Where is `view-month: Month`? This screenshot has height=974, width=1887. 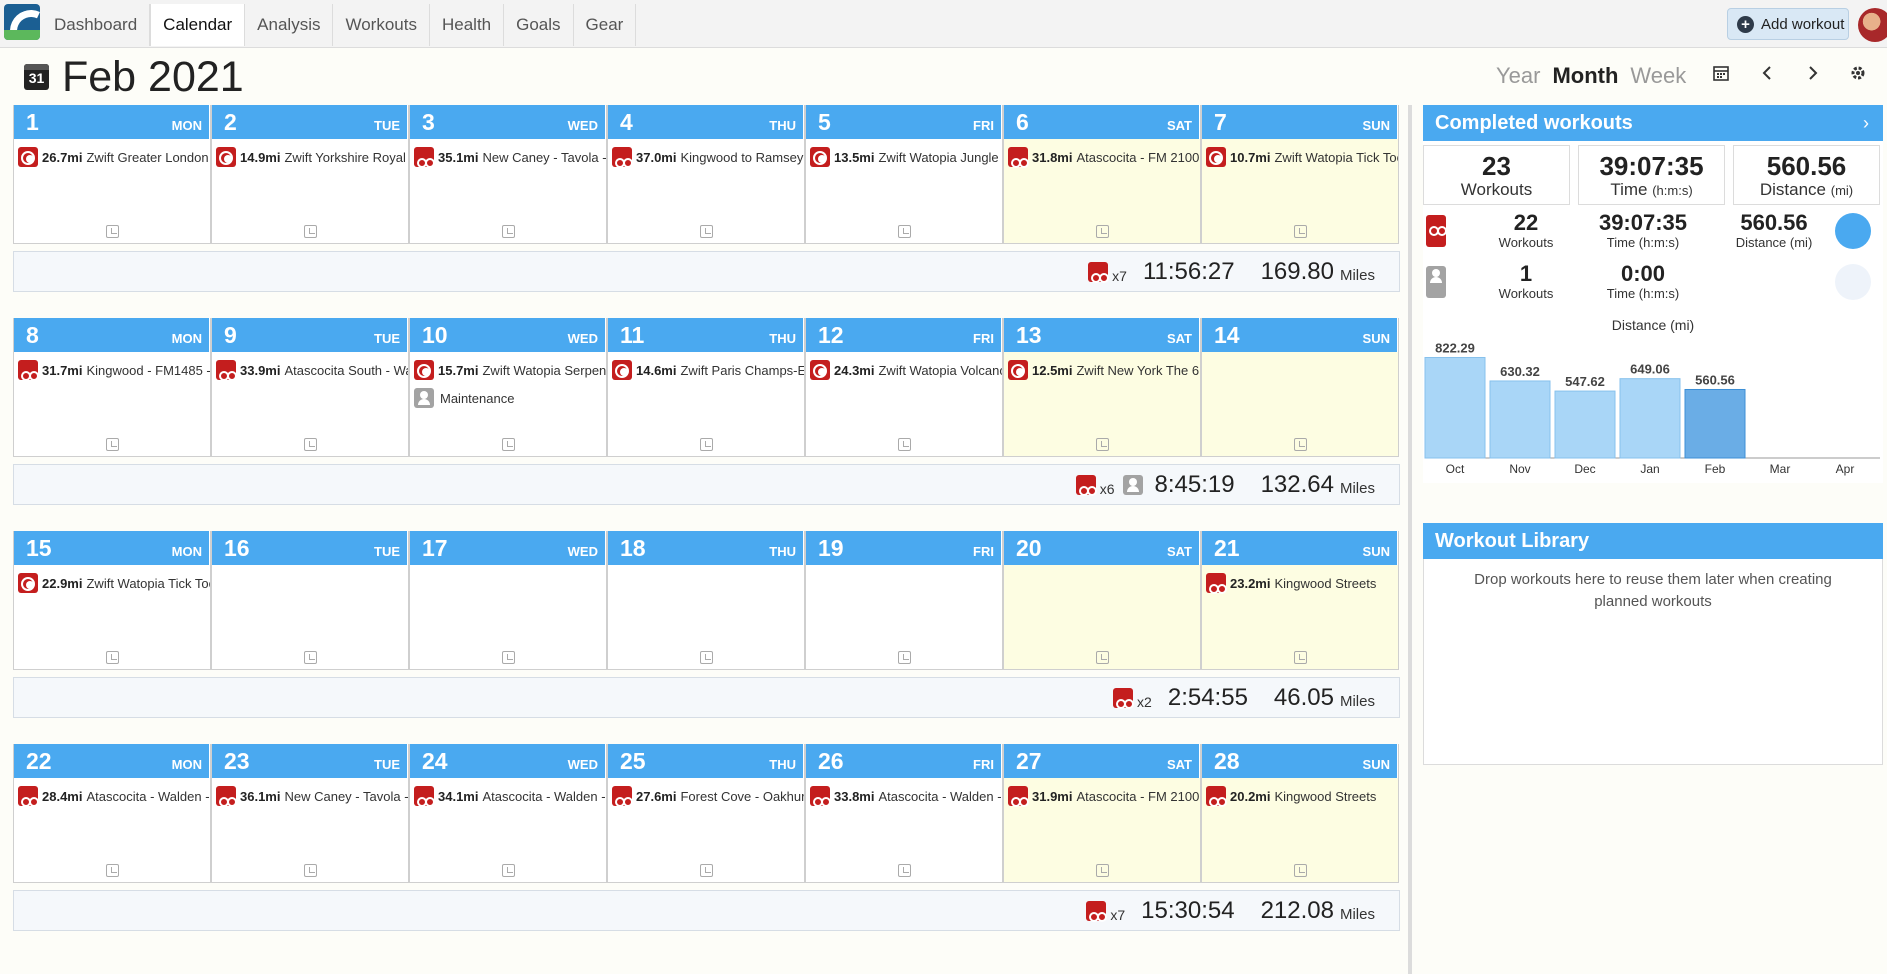 view-month: Month is located at coordinates (1585, 76).